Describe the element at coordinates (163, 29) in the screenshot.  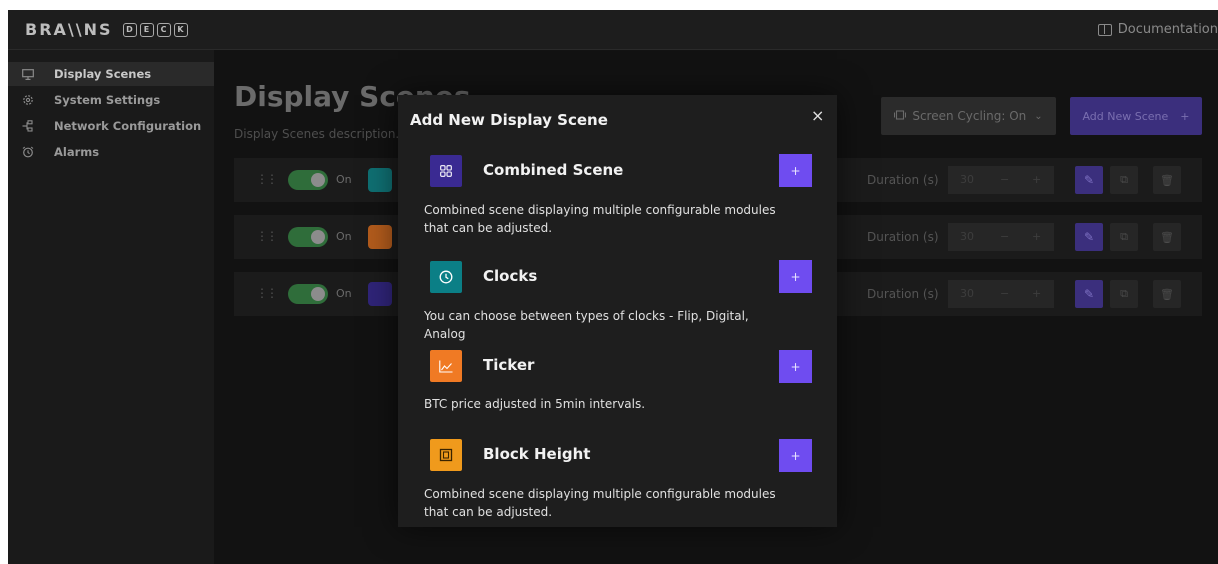
I see `logo-letter: C` at that location.